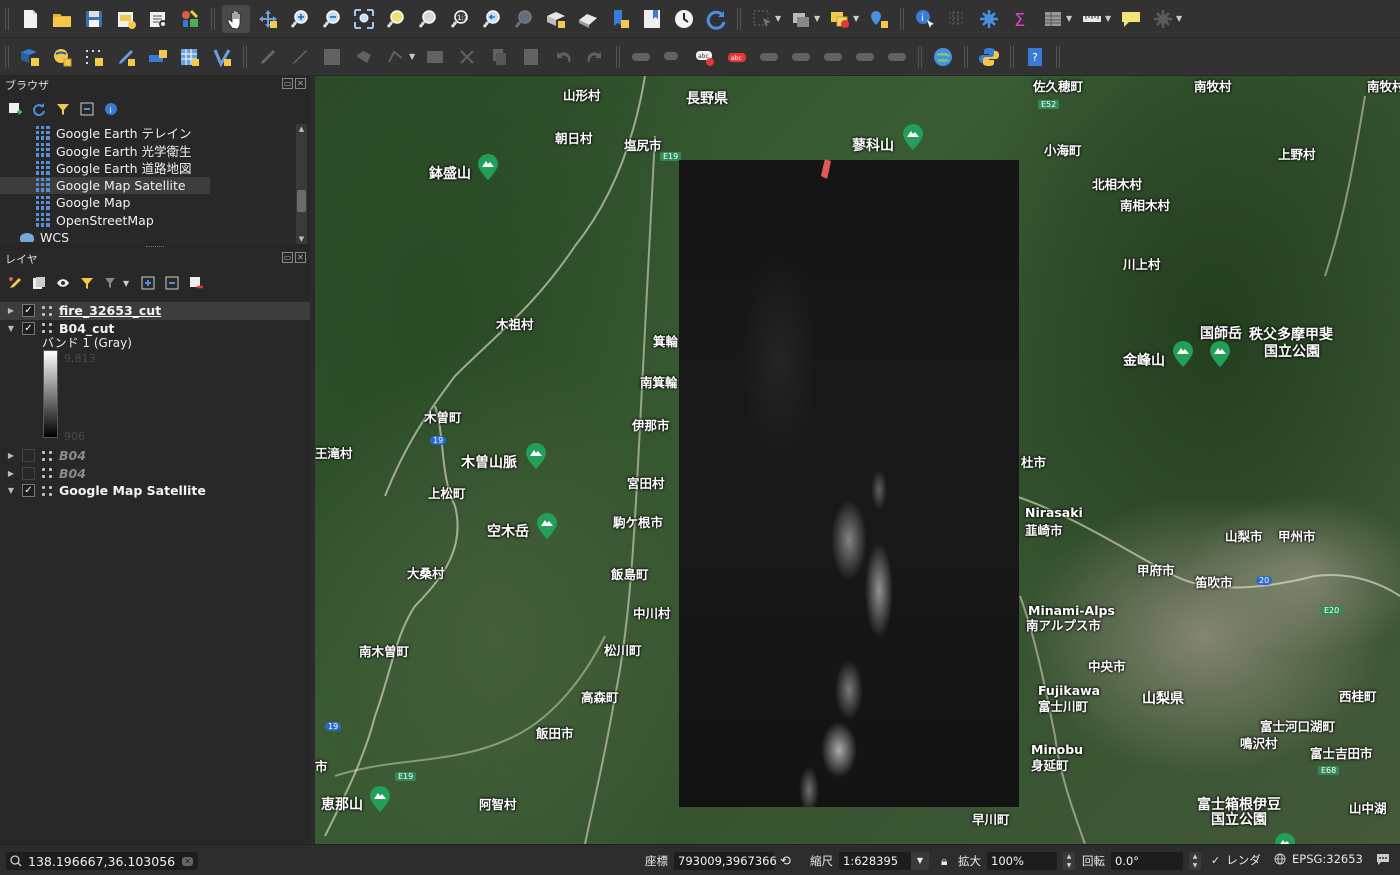  What do you see at coordinates (94, 19) in the screenshot?
I see `save-project-icon` at bounding box center [94, 19].